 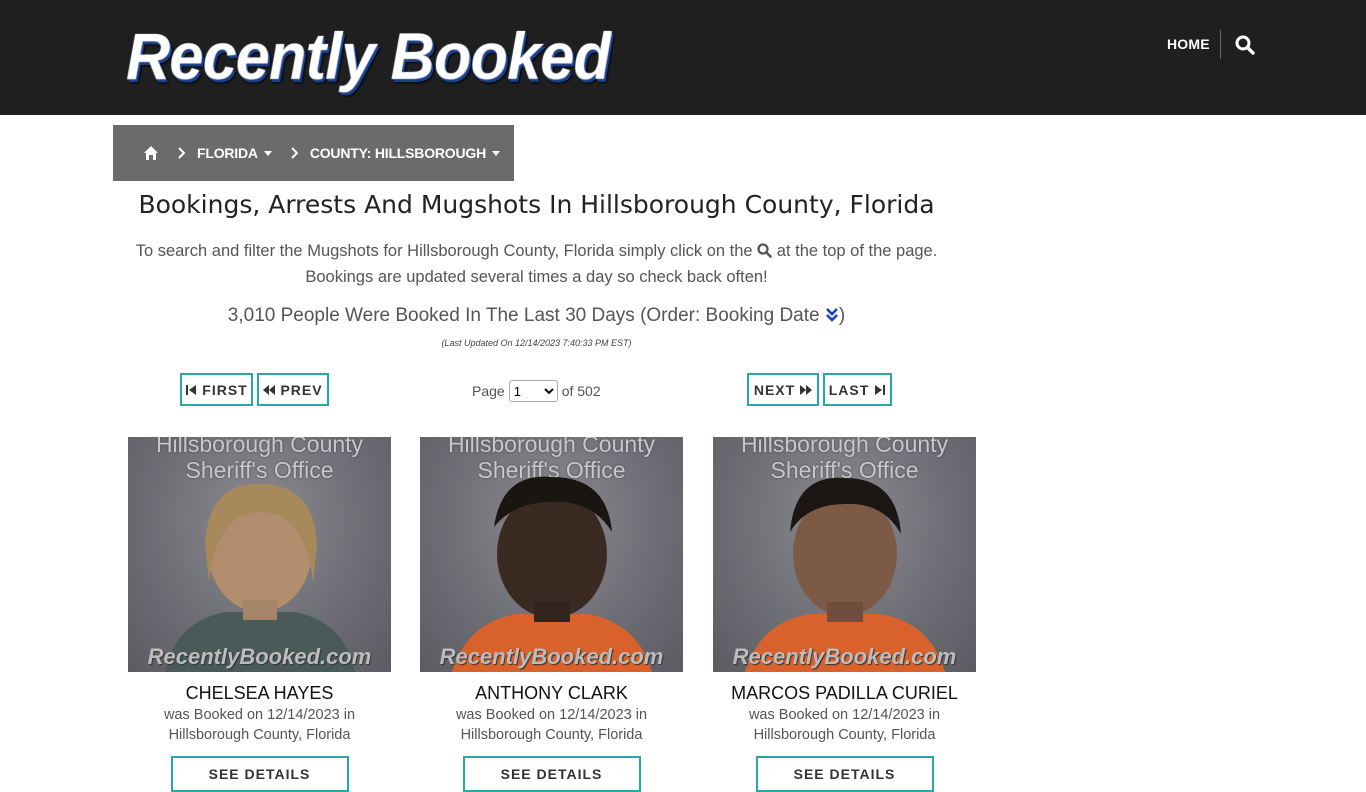 What do you see at coordinates (880, 389) in the screenshot?
I see `step-forward-icon` at bounding box center [880, 389].